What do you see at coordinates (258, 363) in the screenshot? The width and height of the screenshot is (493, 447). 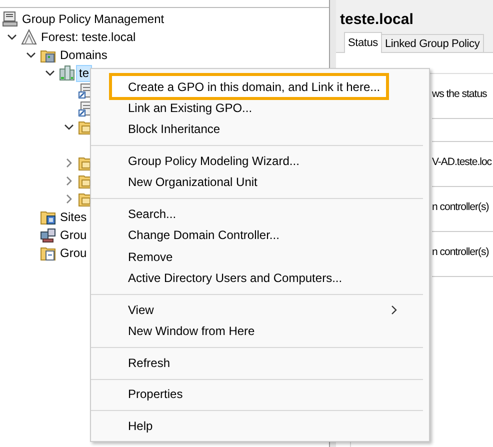 I see `menu-item: Refresh` at bounding box center [258, 363].